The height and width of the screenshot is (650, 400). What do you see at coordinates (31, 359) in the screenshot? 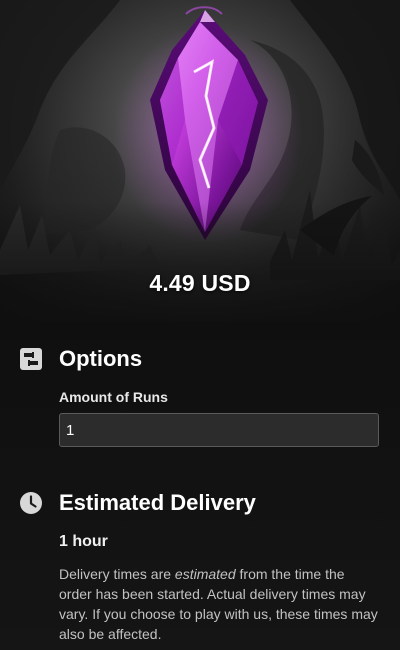
I see `options-sliders-icon` at bounding box center [31, 359].